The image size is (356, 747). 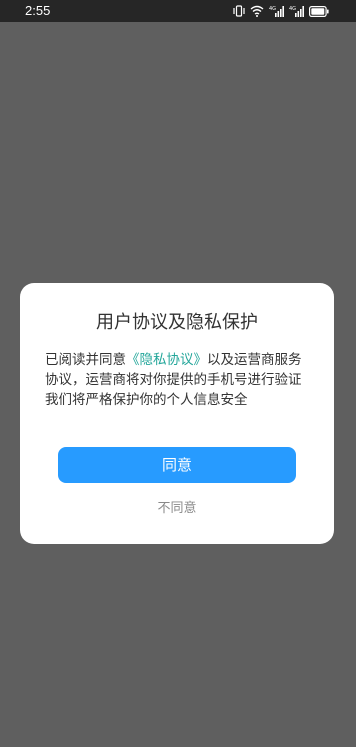 What do you see at coordinates (178, 11) in the screenshot?
I see `status-bar: 2:55 4G 4G` at bounding box center [178, 11].